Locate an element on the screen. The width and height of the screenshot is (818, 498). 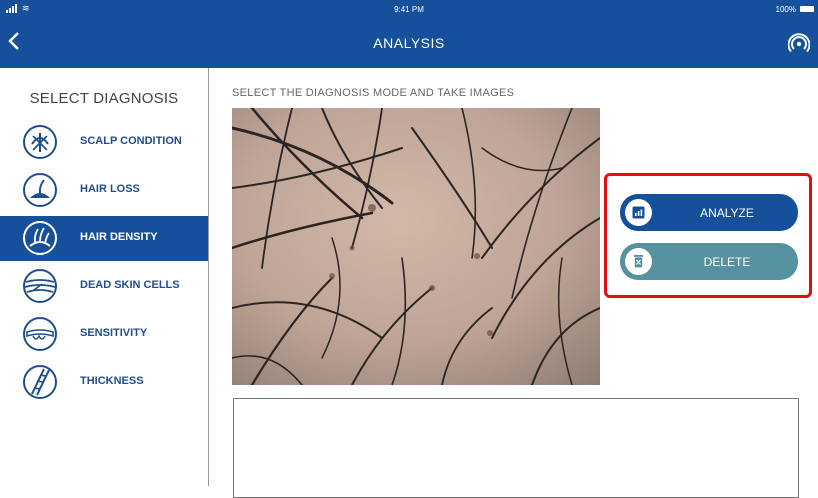
sidebar-item-label: SCALP CONDITION is located at coordinates (131, 141).